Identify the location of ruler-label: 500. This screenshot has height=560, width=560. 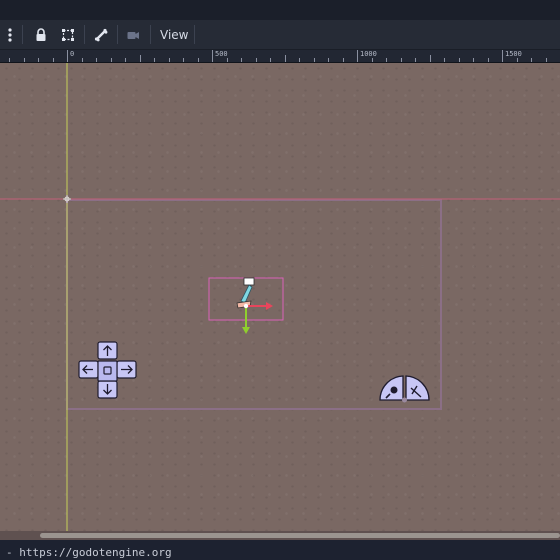
(221, 54).